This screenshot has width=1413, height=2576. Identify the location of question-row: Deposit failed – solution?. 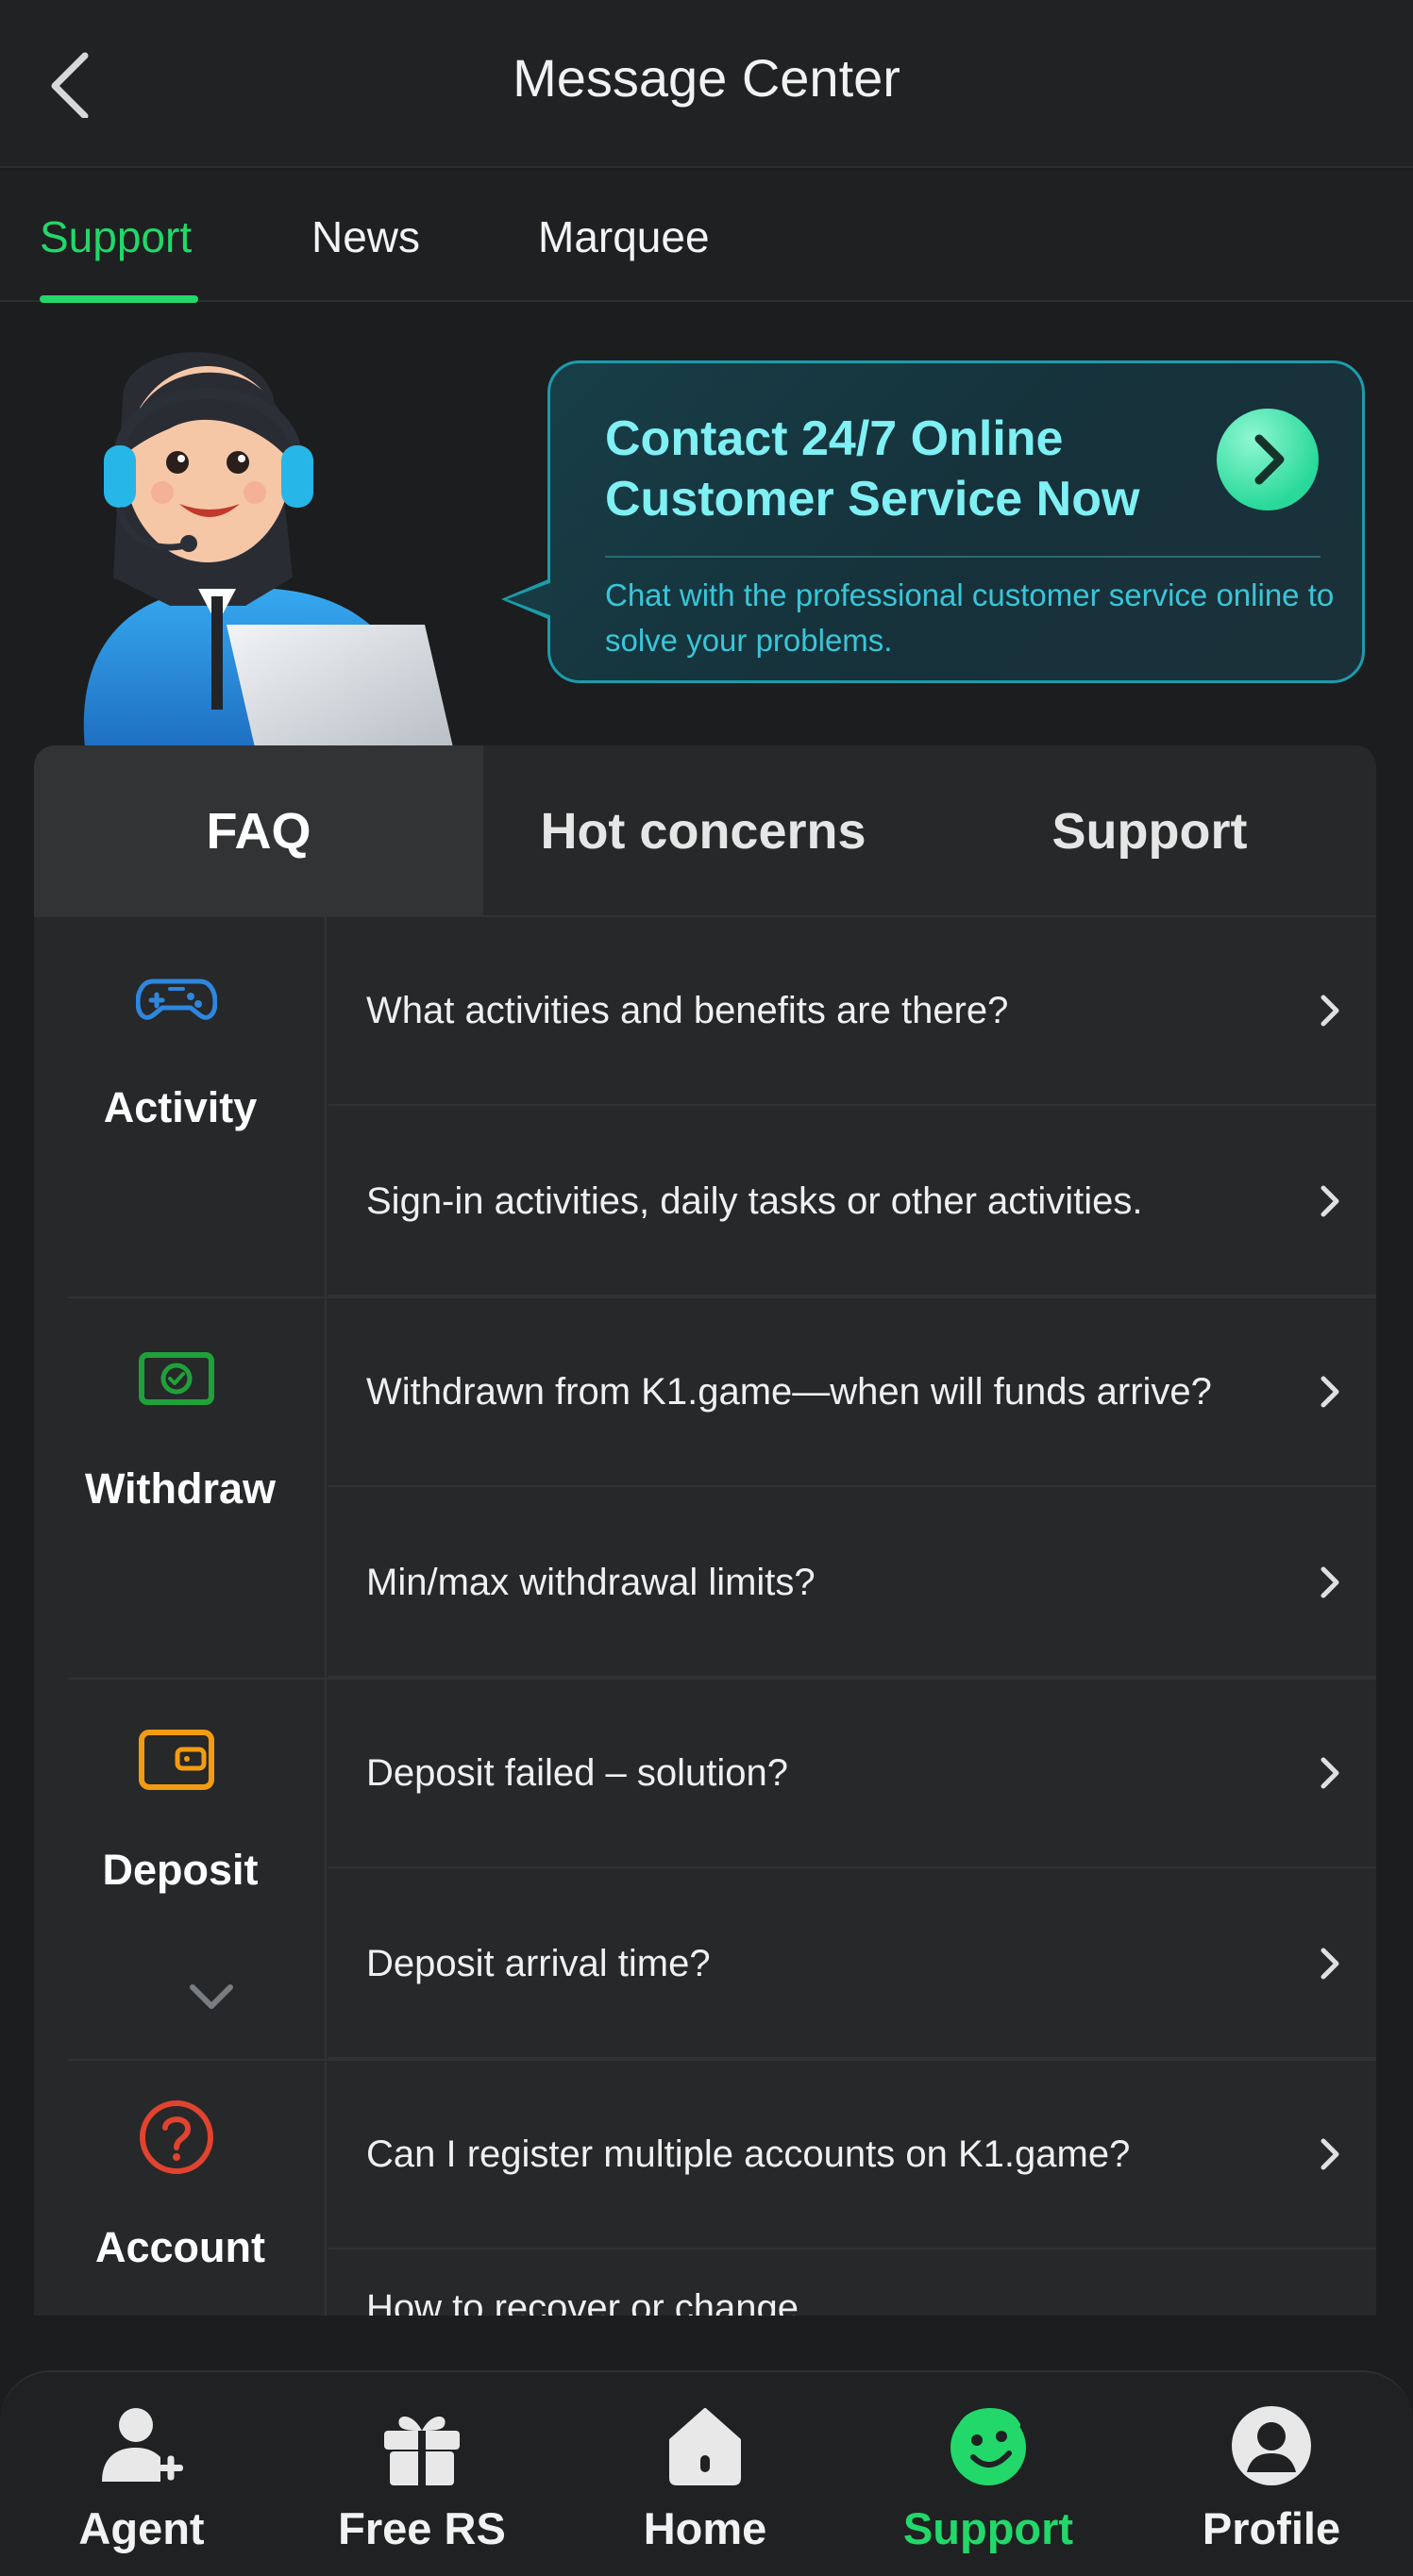
(852, 1774).